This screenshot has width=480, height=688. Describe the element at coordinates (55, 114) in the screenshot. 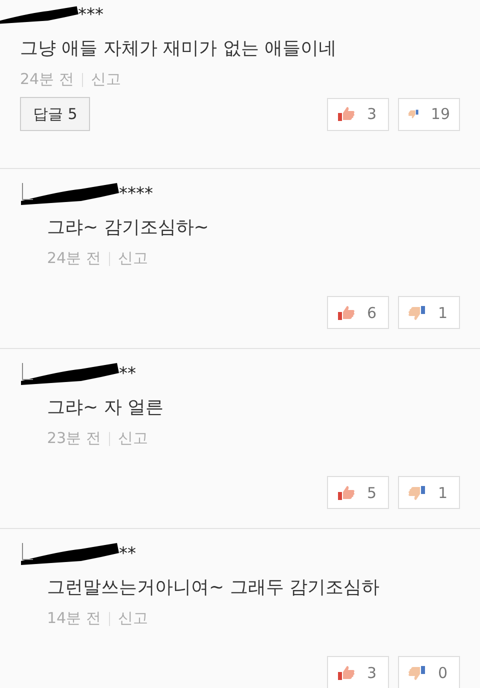

I see `reply-count-button: 답글 5` at that location.